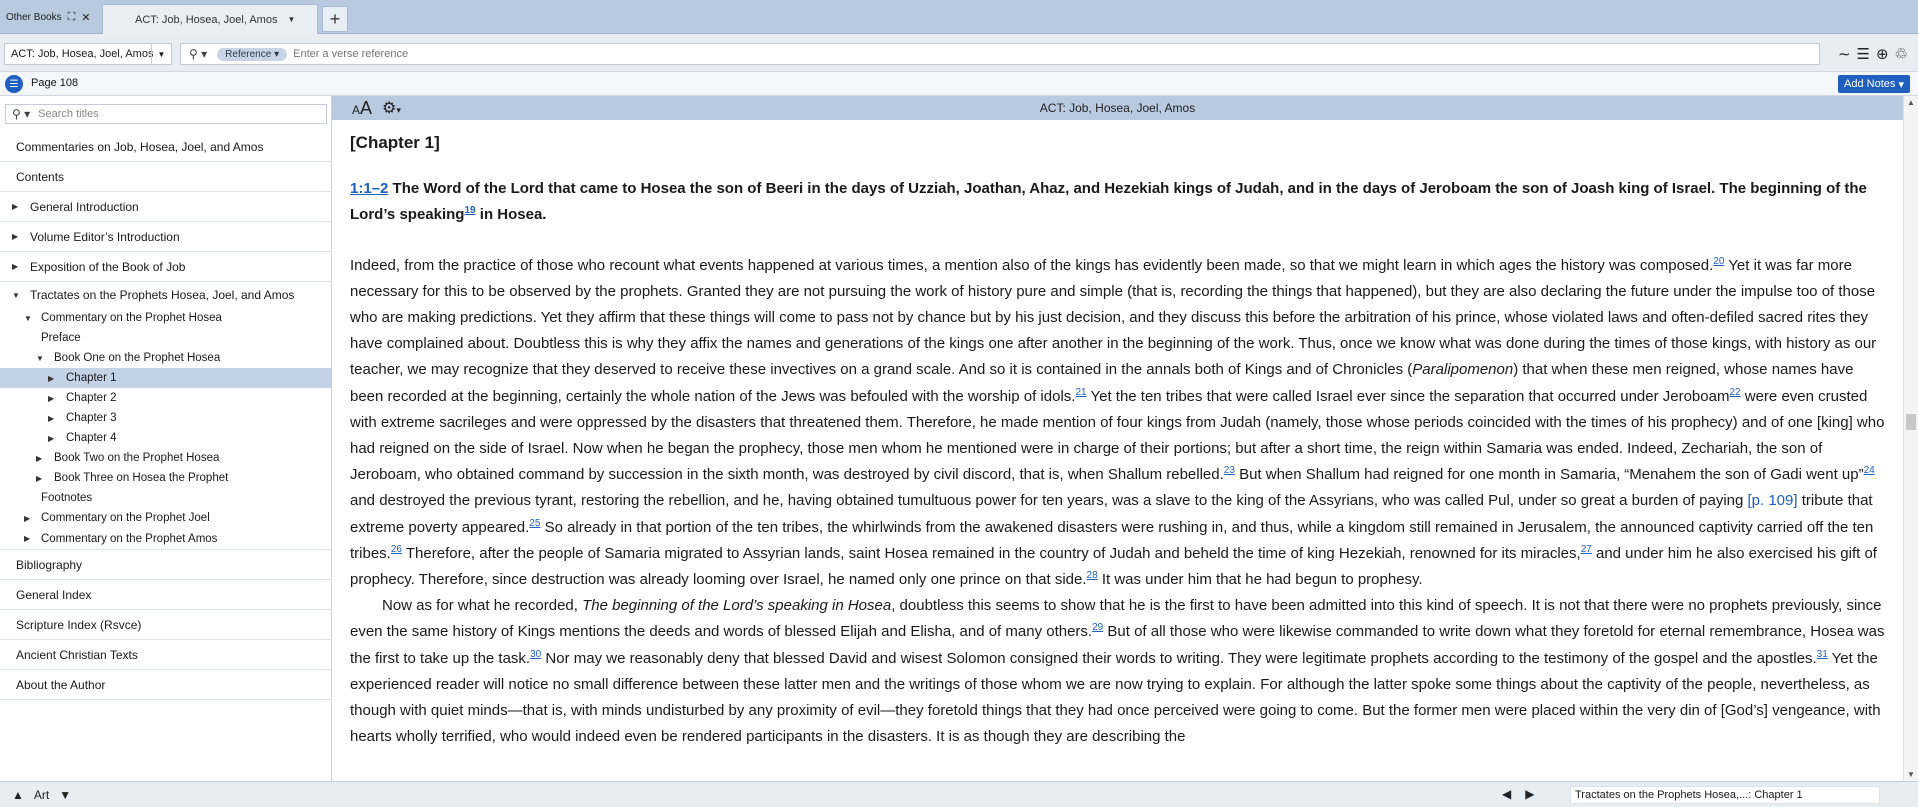  Describe the element at coordinates (61, 684) in the screenshot. I see `toc-item-label: About the Author` at that location.